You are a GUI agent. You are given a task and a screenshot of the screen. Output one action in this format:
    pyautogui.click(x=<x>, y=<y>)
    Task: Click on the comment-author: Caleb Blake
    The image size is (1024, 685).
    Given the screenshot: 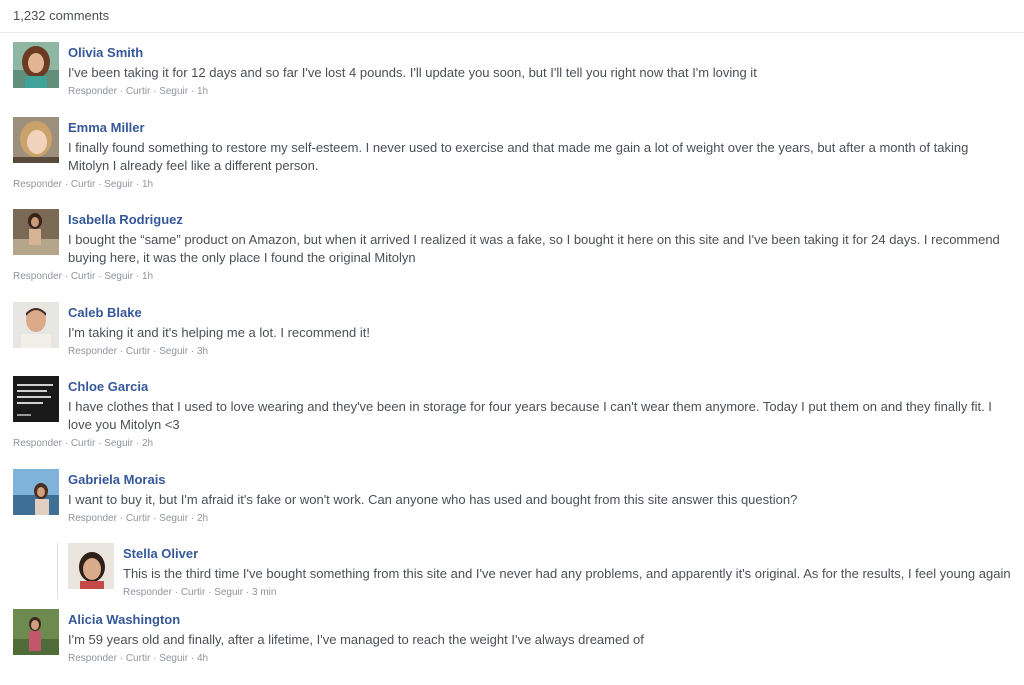 What is the action you would take?
    pyautogui.click(x=105, y=313)
    